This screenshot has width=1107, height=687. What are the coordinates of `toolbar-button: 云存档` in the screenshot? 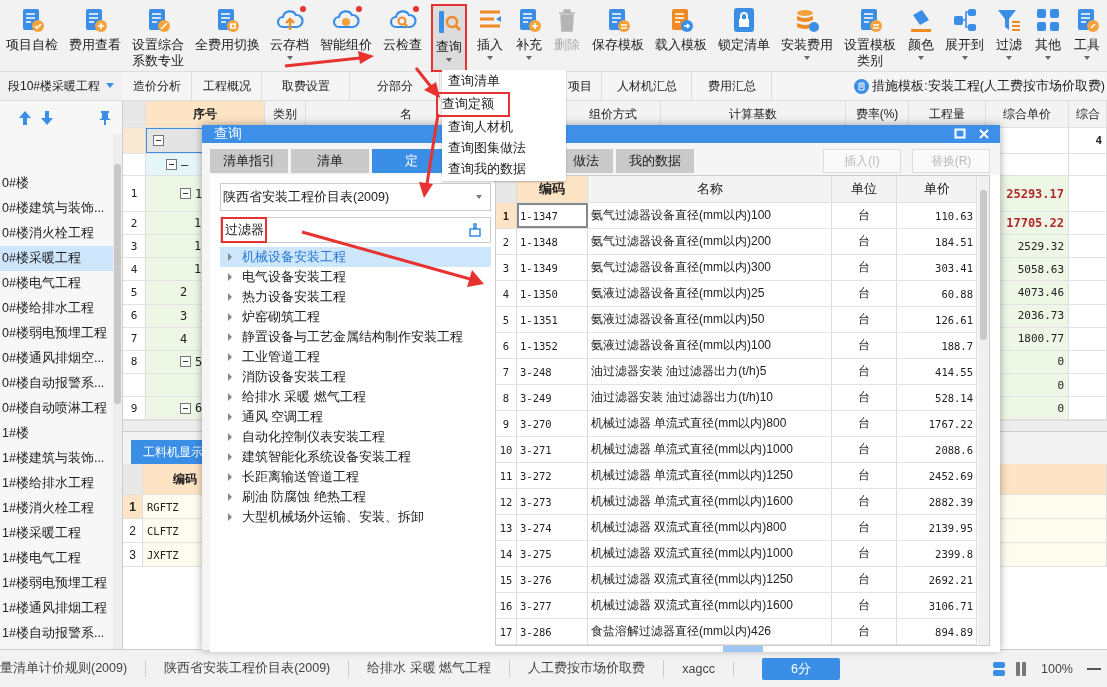 It's located at (290, 36).